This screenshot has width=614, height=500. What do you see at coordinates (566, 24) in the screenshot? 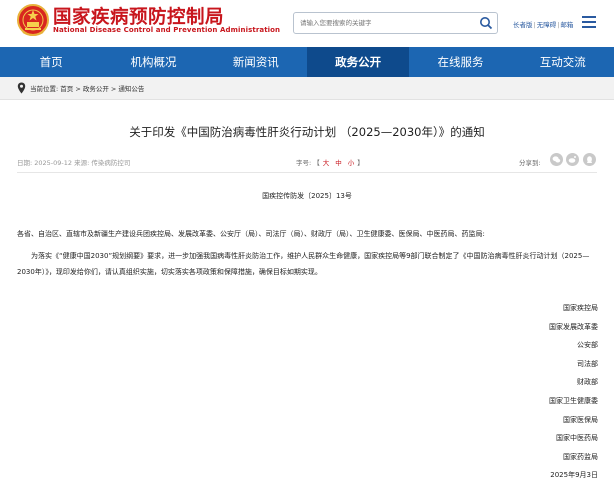
I see `mailbox-link: 邮箱` at bounding box center [566, 24].